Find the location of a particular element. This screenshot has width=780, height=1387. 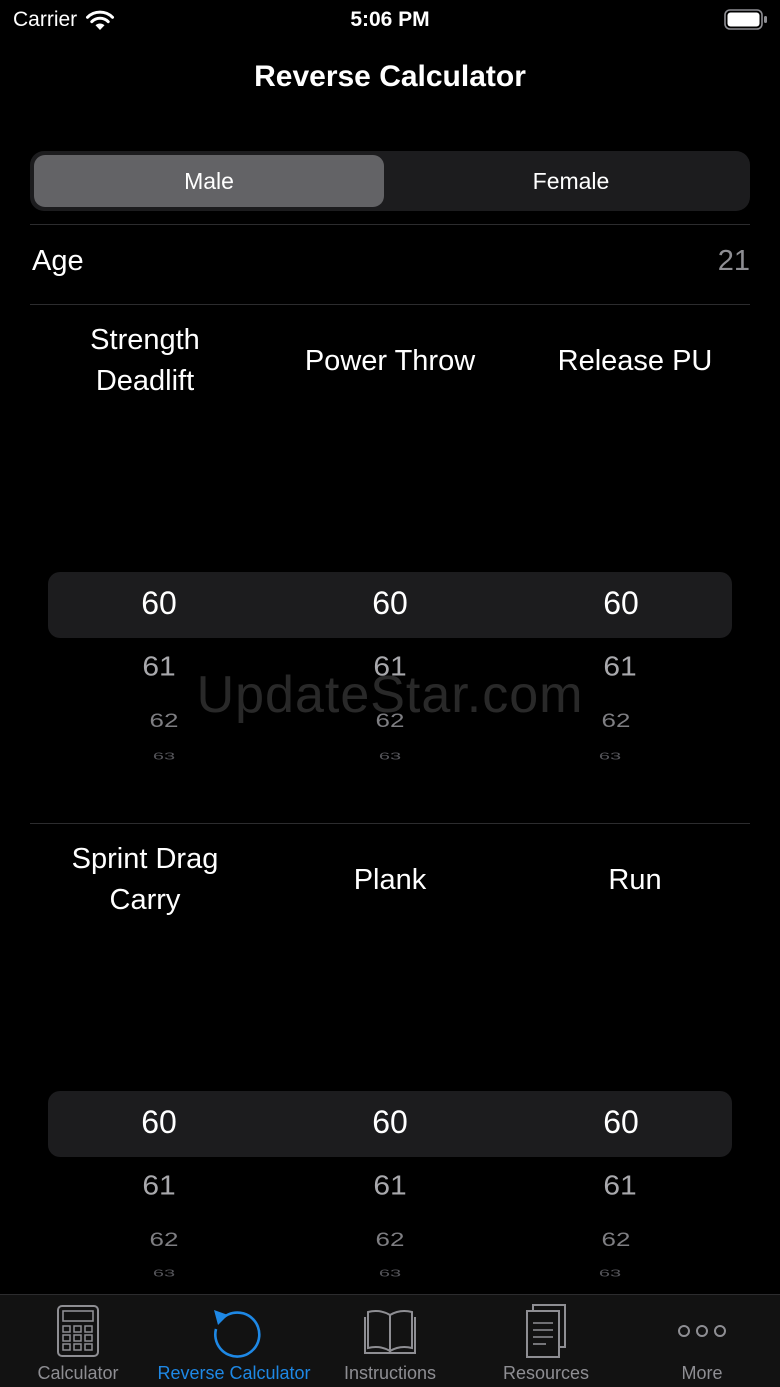

tab-label: Reverse Calculator is located at coordinates (234, 1373).